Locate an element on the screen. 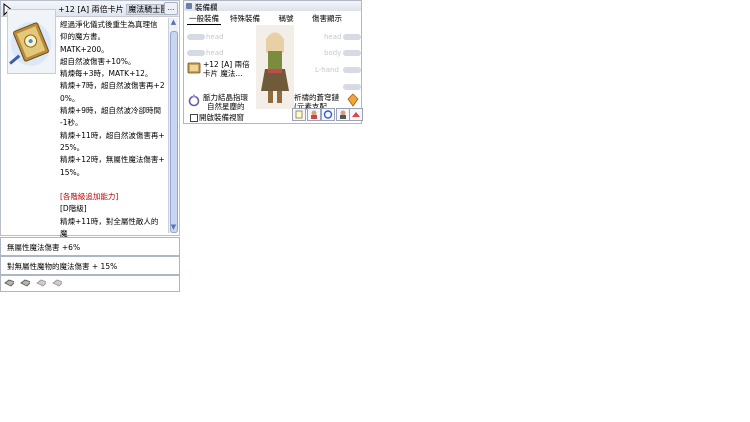 This screenshot has height=422, width=750. card-book-icon is located at coordinates (194, 68).